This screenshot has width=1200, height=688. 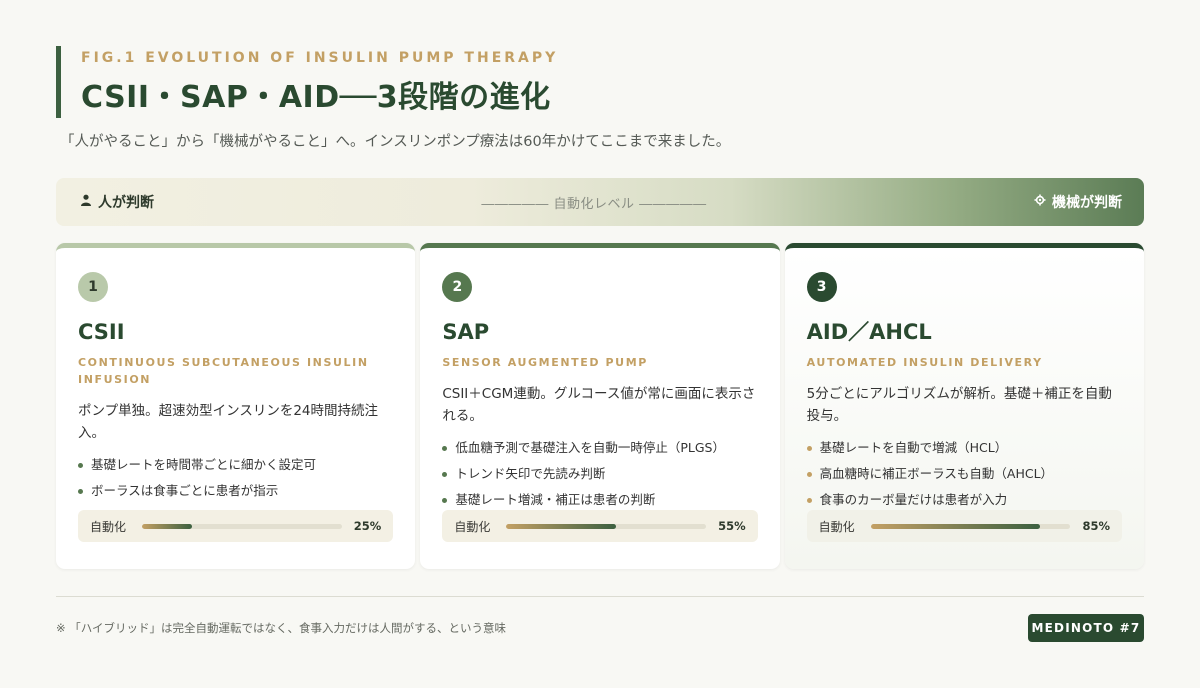 I want to click on card-title: CSII, so click(x=101, y=332).